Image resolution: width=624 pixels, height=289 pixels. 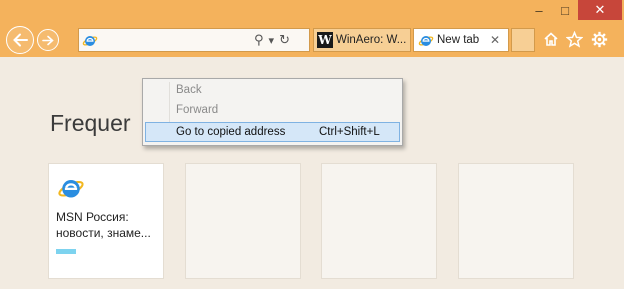 I want to click on address-bar: ⚲ ▾ ↻, so click(x=194, y=40).